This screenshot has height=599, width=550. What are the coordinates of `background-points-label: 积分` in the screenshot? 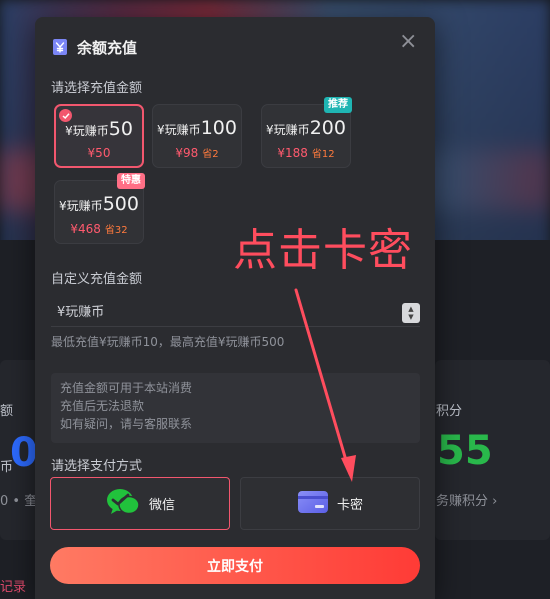 It's located at (449, 411).